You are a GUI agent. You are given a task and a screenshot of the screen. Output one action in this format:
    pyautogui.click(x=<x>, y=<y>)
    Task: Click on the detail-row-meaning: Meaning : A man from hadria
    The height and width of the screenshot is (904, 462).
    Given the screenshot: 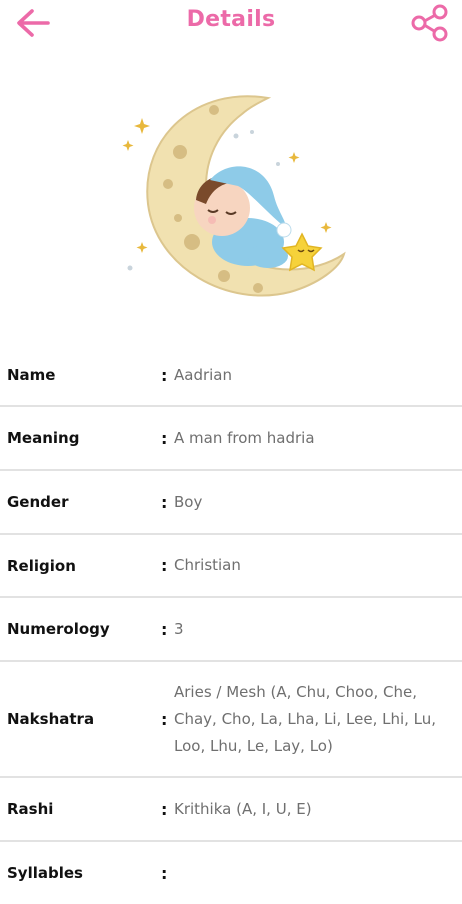 What is the action you would take?
    pyautogui.click(x=231, y=439)
    